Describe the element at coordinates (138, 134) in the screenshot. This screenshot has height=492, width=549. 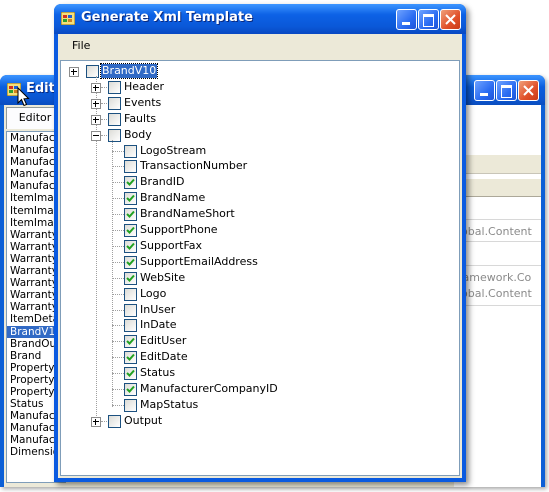
I see `tree-node-label: Body` at that location.